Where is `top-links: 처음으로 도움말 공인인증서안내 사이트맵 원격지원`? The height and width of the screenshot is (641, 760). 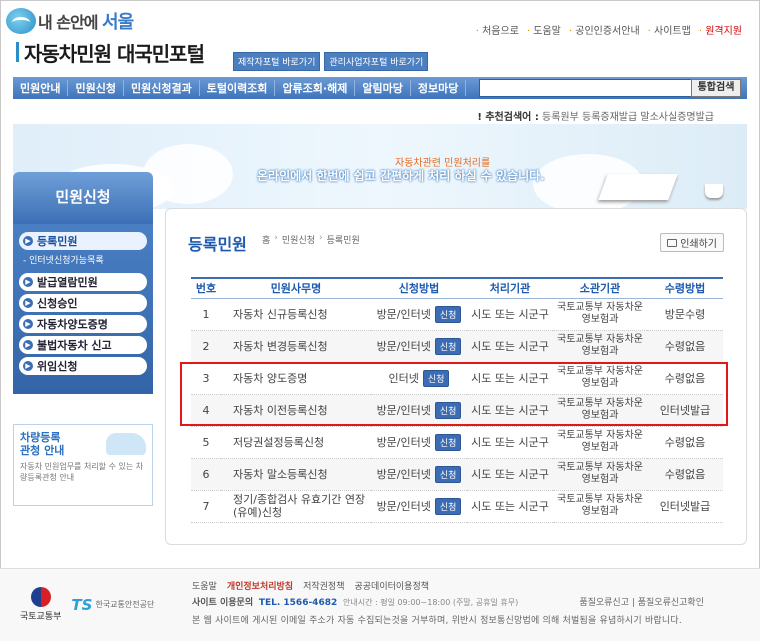
top-links: 처음으로 도움말 공인인증서안내 사이트맵 원격지원 is located at coordinates (609, 29).